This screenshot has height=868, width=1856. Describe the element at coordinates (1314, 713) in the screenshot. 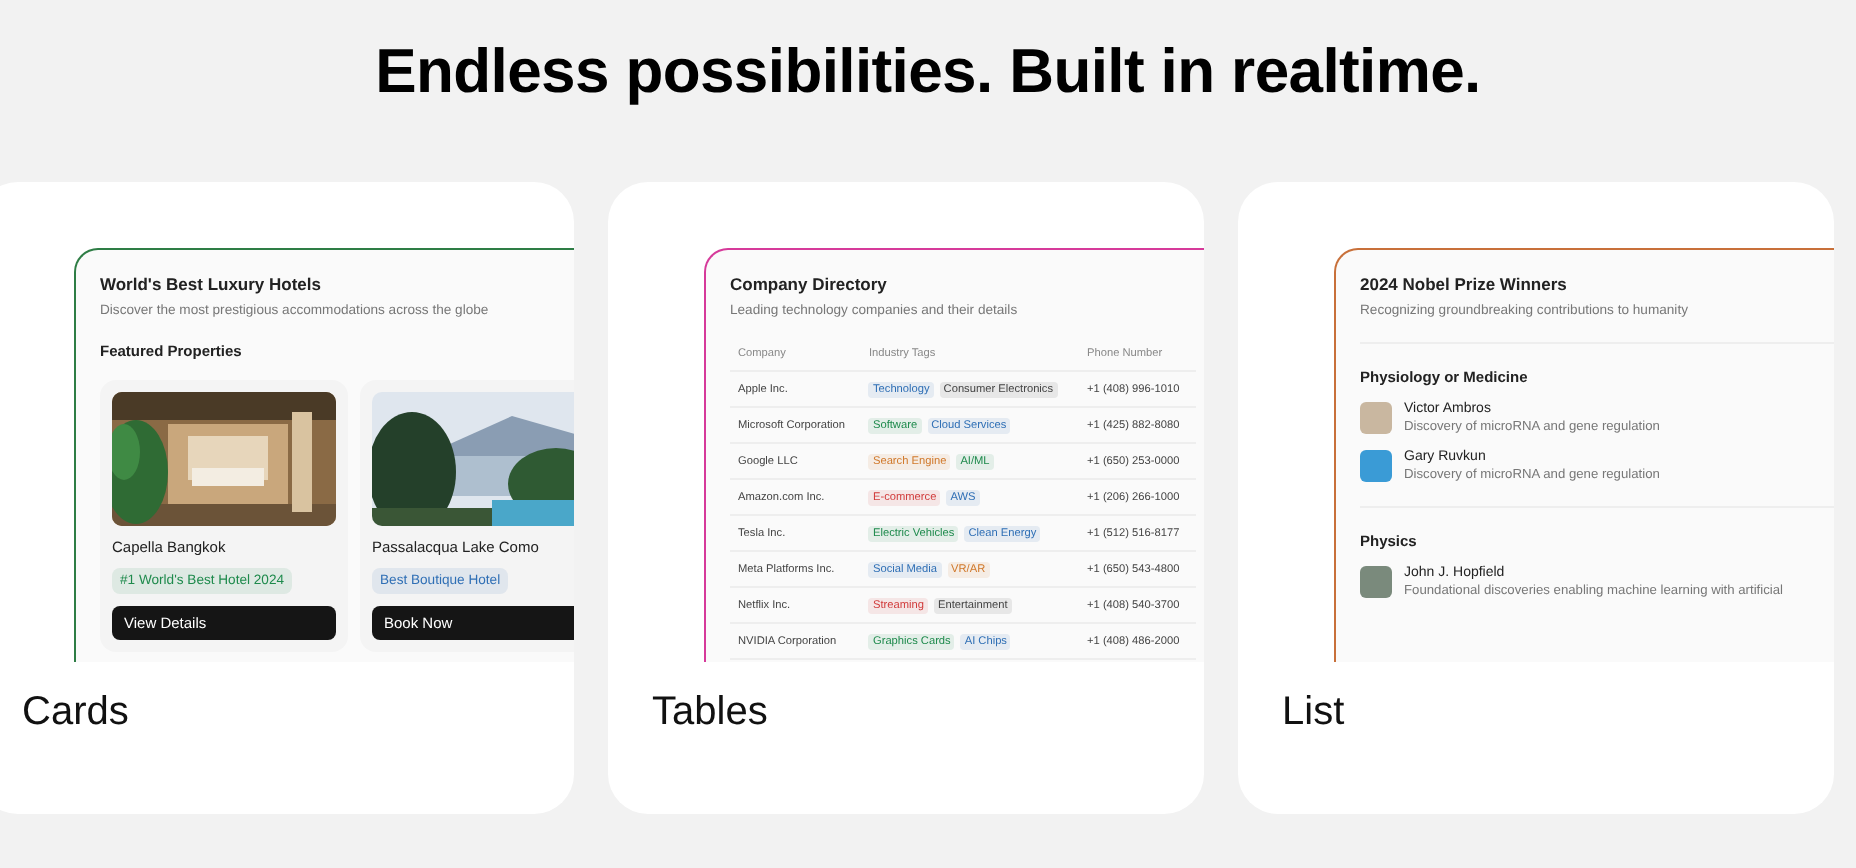

I see `card-label: List` at that location.